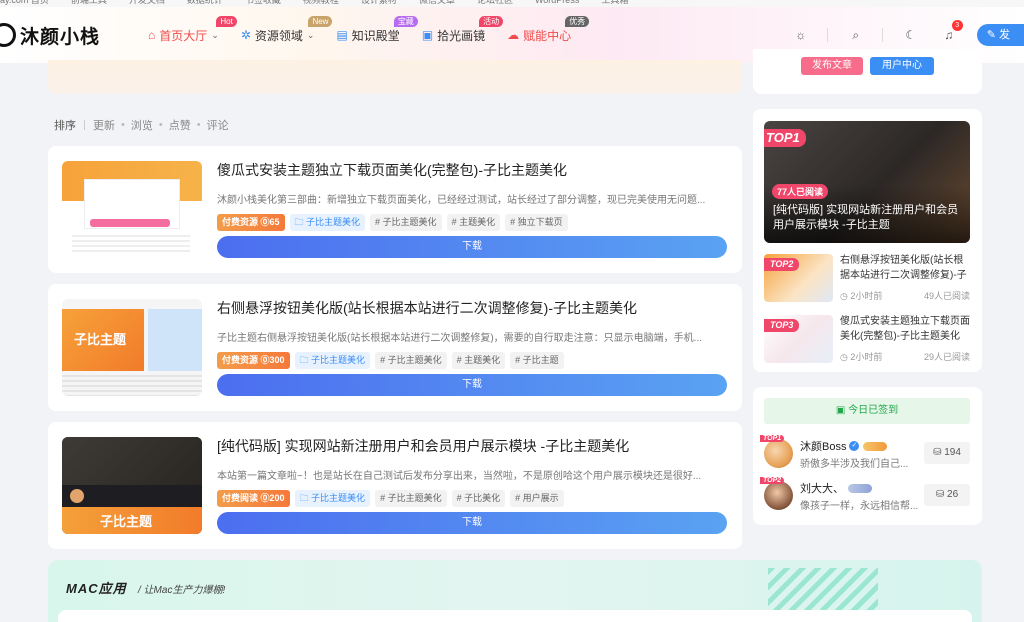 This screenshot has height=622, width=1024. What do you see at coordinates (104, 125) in the screenshot?
I see `sort-option-update: 更新` at bounding box center [104, 125].